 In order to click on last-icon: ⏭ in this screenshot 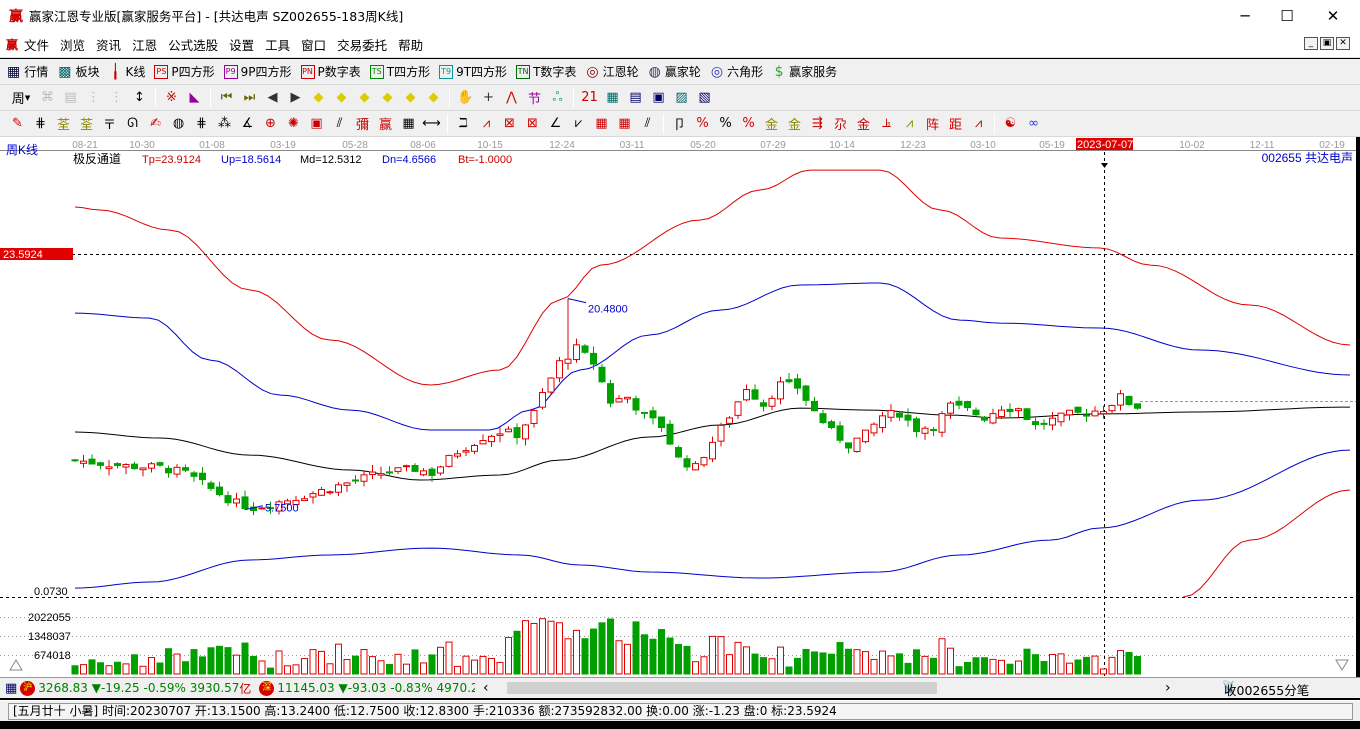, I will do `click(249, 98)`.